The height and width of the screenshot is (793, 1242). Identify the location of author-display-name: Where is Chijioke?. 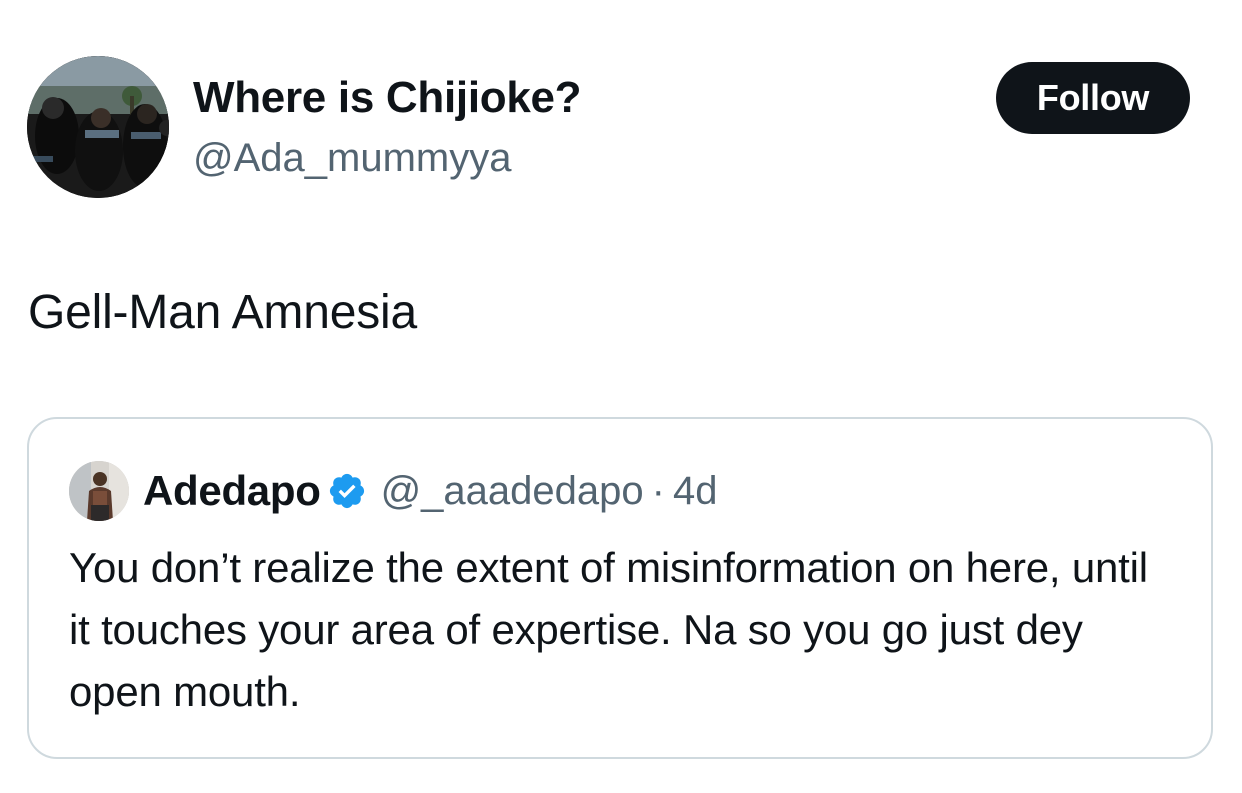
(387, 98).